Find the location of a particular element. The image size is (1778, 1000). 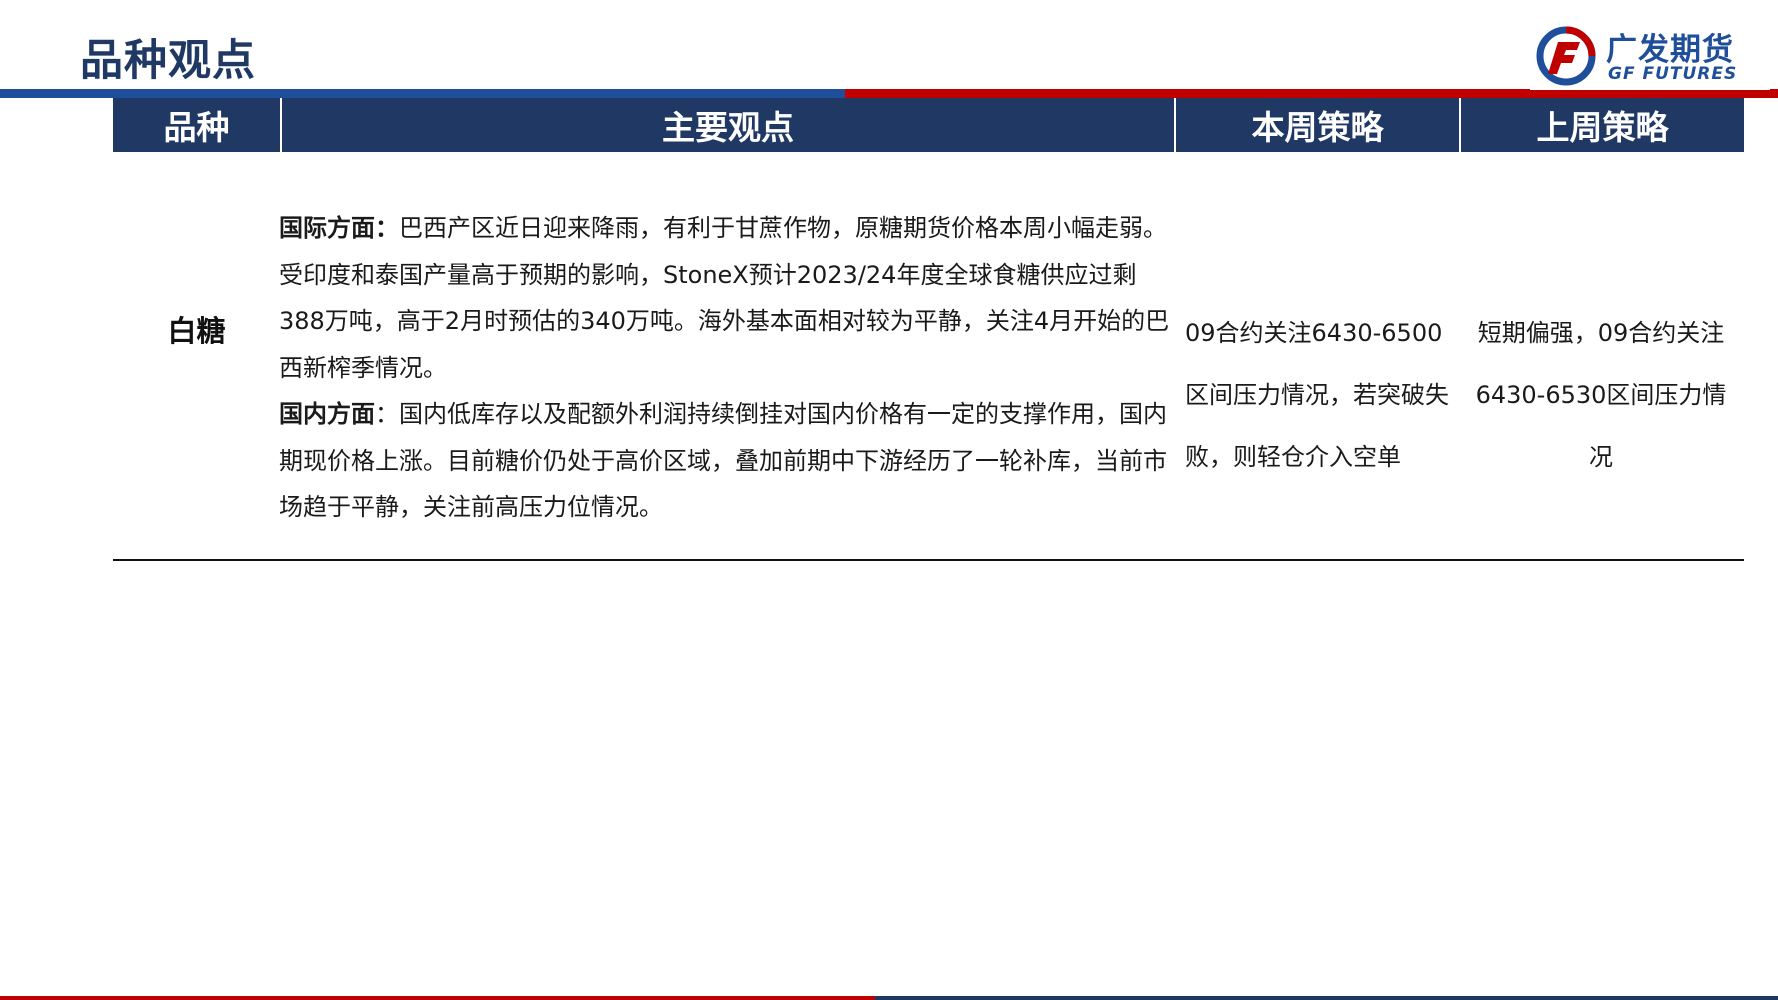

brand-logo: 广发期货 GF FUTURES is located at coordinates (1650, 55).